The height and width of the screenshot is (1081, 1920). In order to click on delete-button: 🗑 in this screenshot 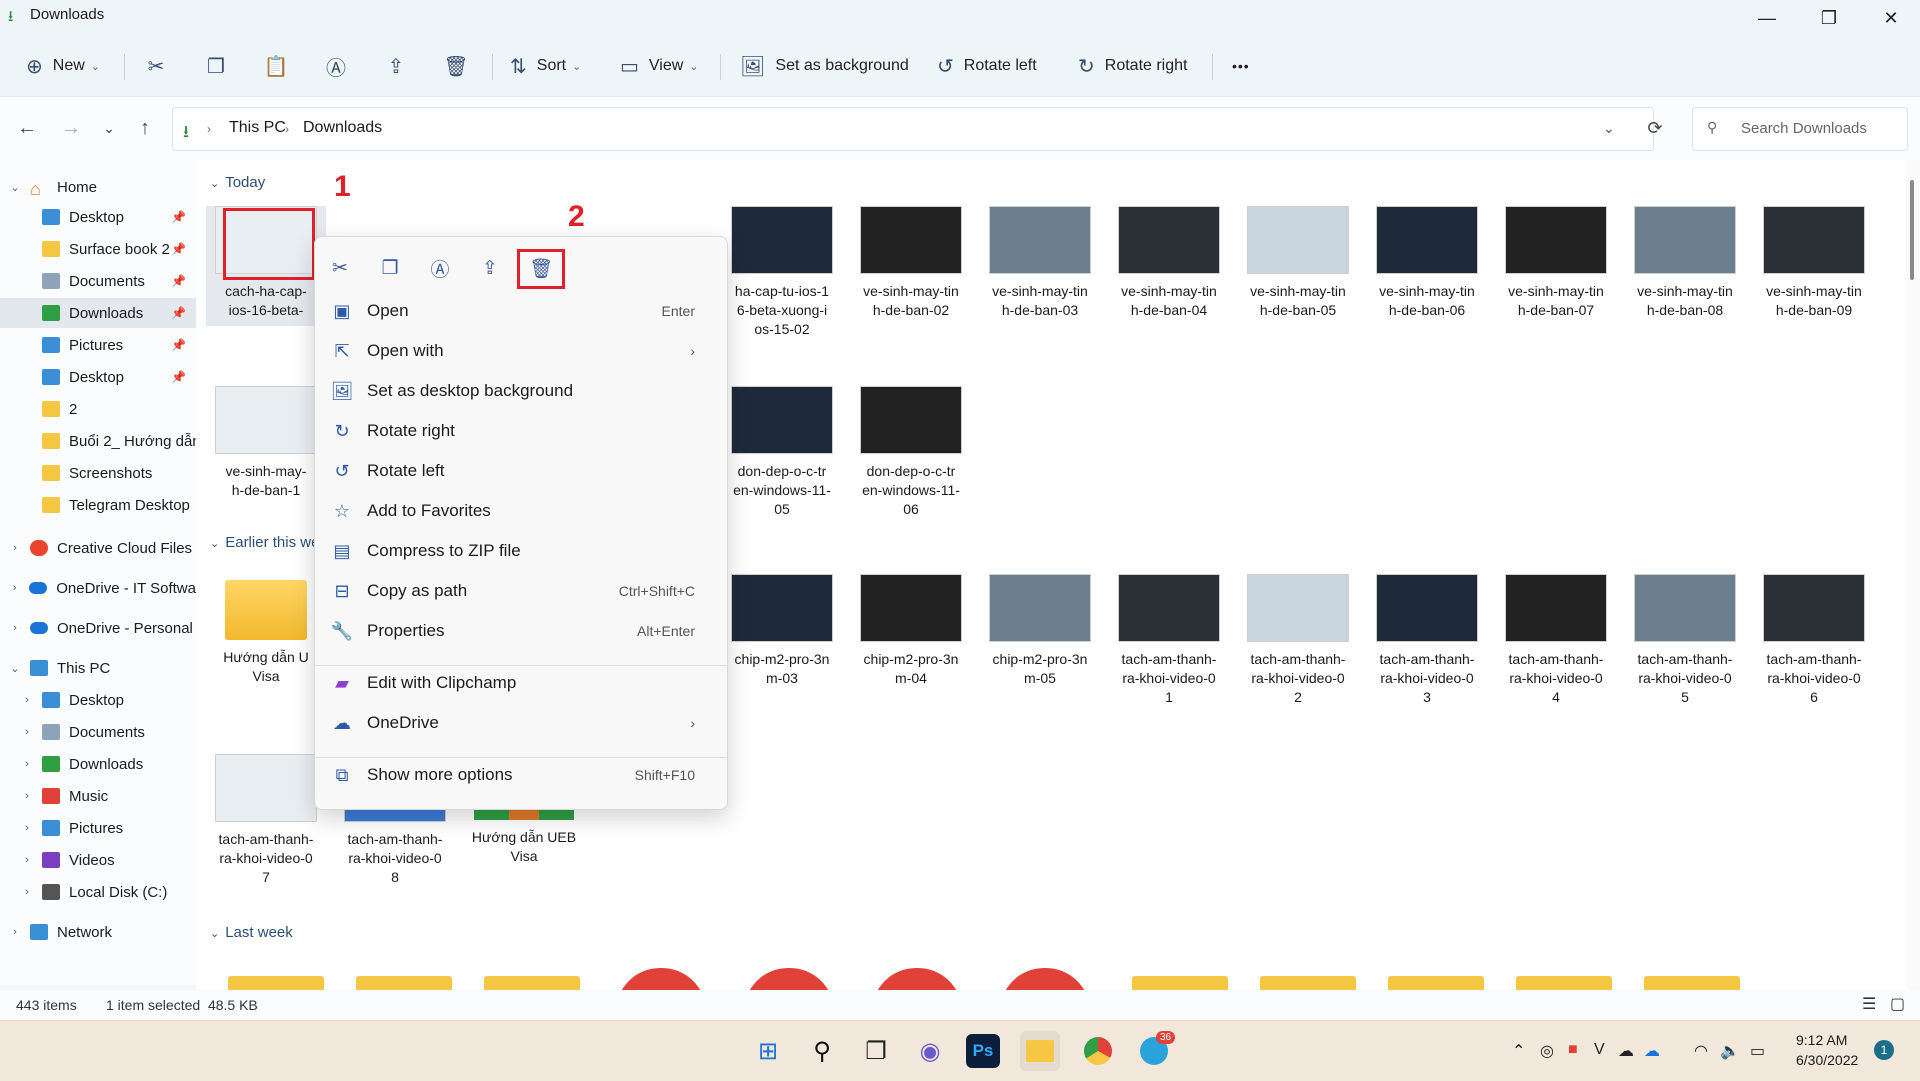, I will do `click(456, 66)`.